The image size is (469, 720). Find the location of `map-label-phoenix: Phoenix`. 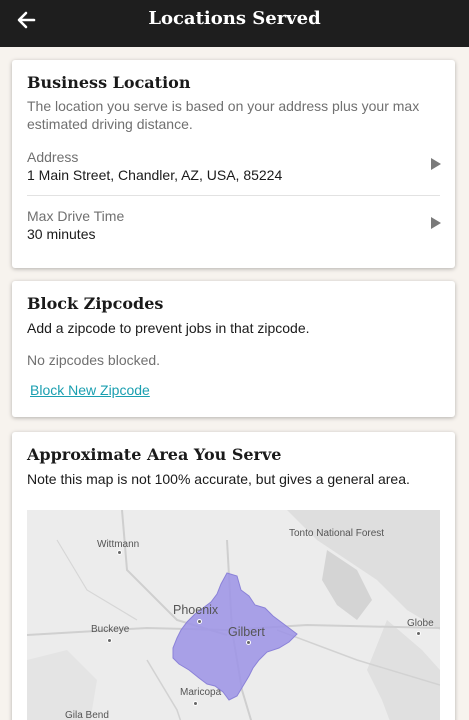

map-label-phoenix: Phoenix is located at coordinates (196, 610).